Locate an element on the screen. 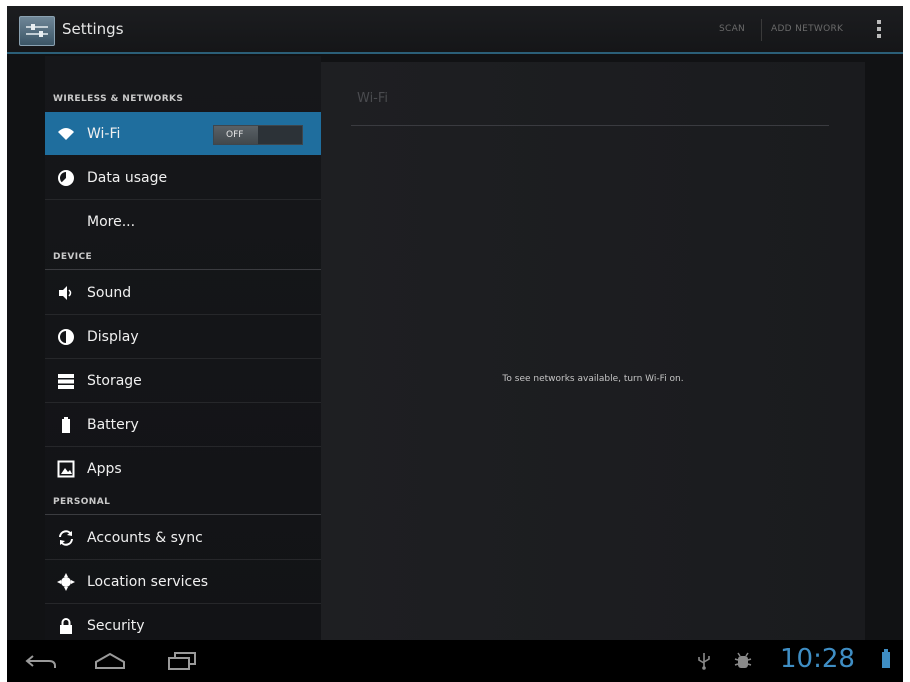 This screenshot has width=910, height=682. settings-item-storage: Storage is located at coordinates (183, 381).